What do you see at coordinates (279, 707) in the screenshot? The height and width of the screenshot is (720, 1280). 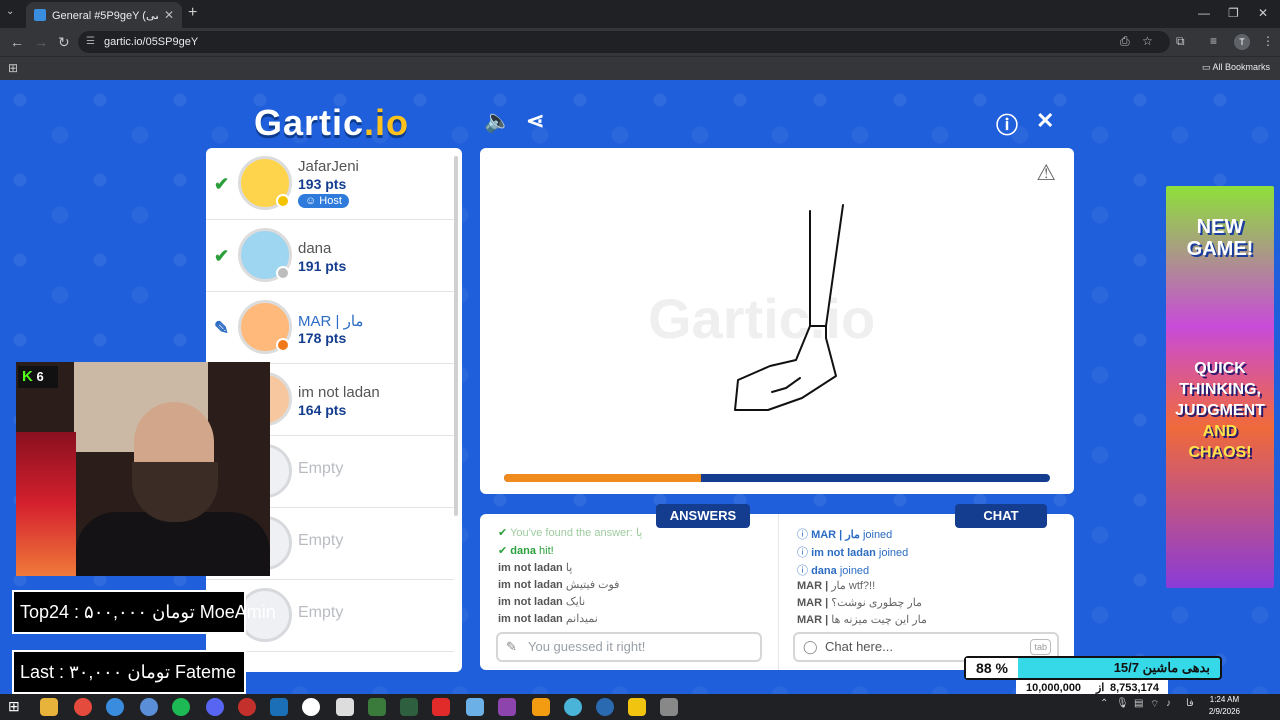 I see `steam-icon` at bounding box center [279, 707].